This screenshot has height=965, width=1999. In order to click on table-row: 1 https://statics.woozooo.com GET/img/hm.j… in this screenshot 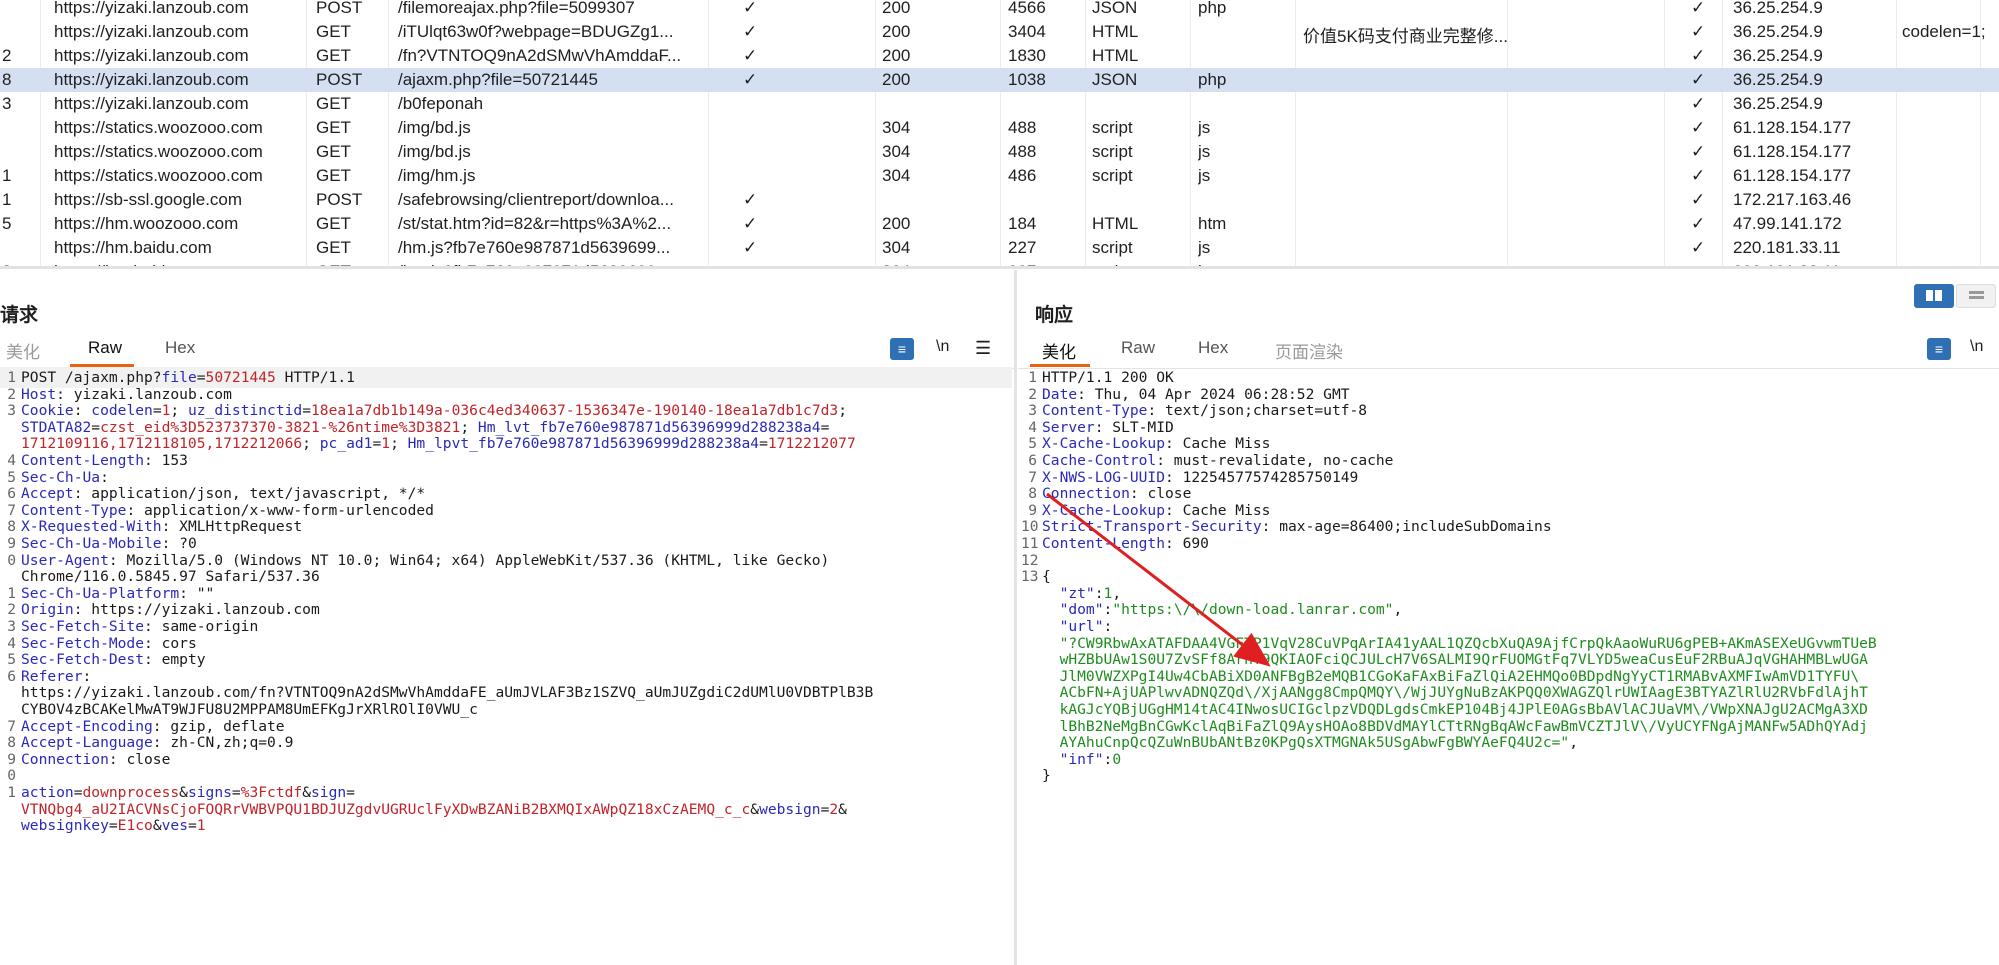, I will do `click(999, 176)`.